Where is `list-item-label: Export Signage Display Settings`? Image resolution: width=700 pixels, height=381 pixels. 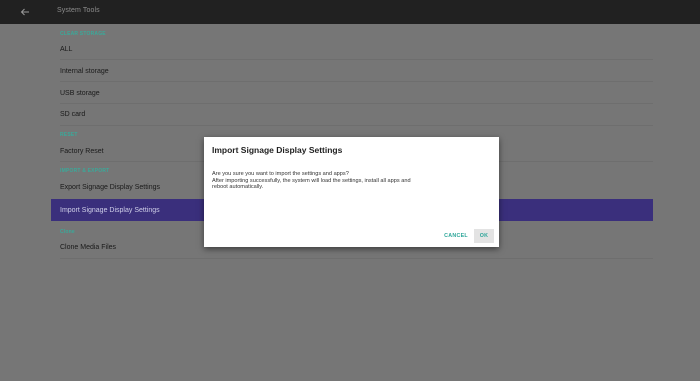 list-item-label: Export Signage Display Settings is located at coordinates (110, 187).